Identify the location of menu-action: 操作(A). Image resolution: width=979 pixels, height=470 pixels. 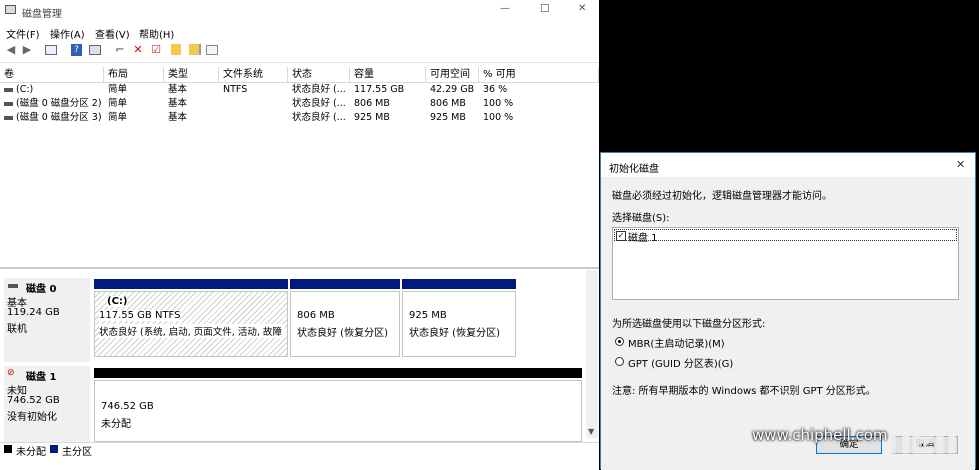
(67, 33).